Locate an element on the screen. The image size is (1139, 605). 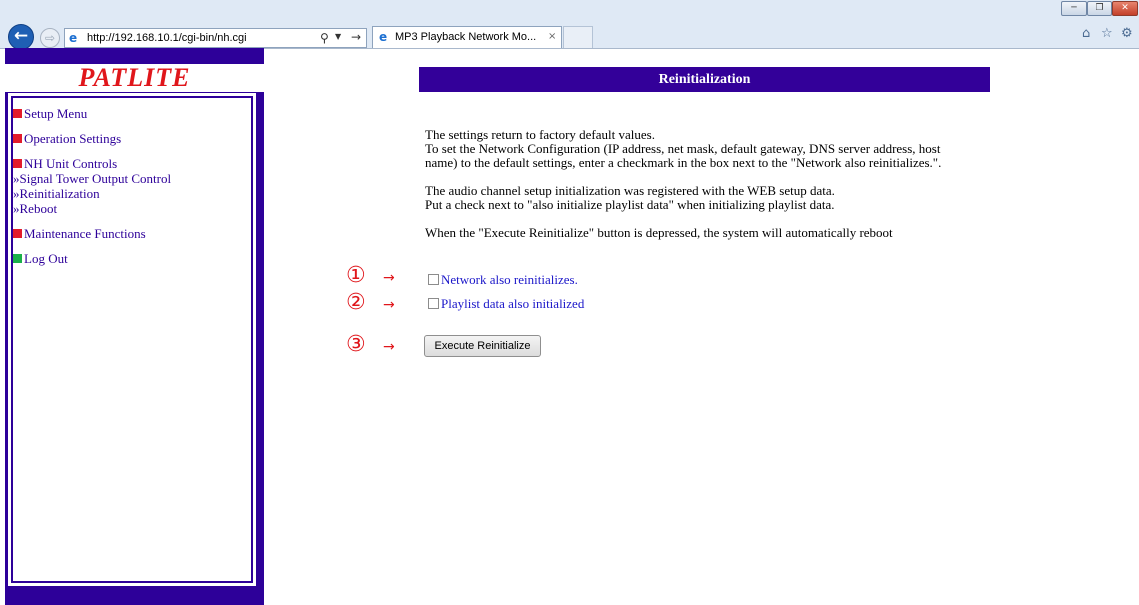
sidebar-item-signal-tower-output-control: »Signal Tower Output Control is located at coordinates (131, 178).